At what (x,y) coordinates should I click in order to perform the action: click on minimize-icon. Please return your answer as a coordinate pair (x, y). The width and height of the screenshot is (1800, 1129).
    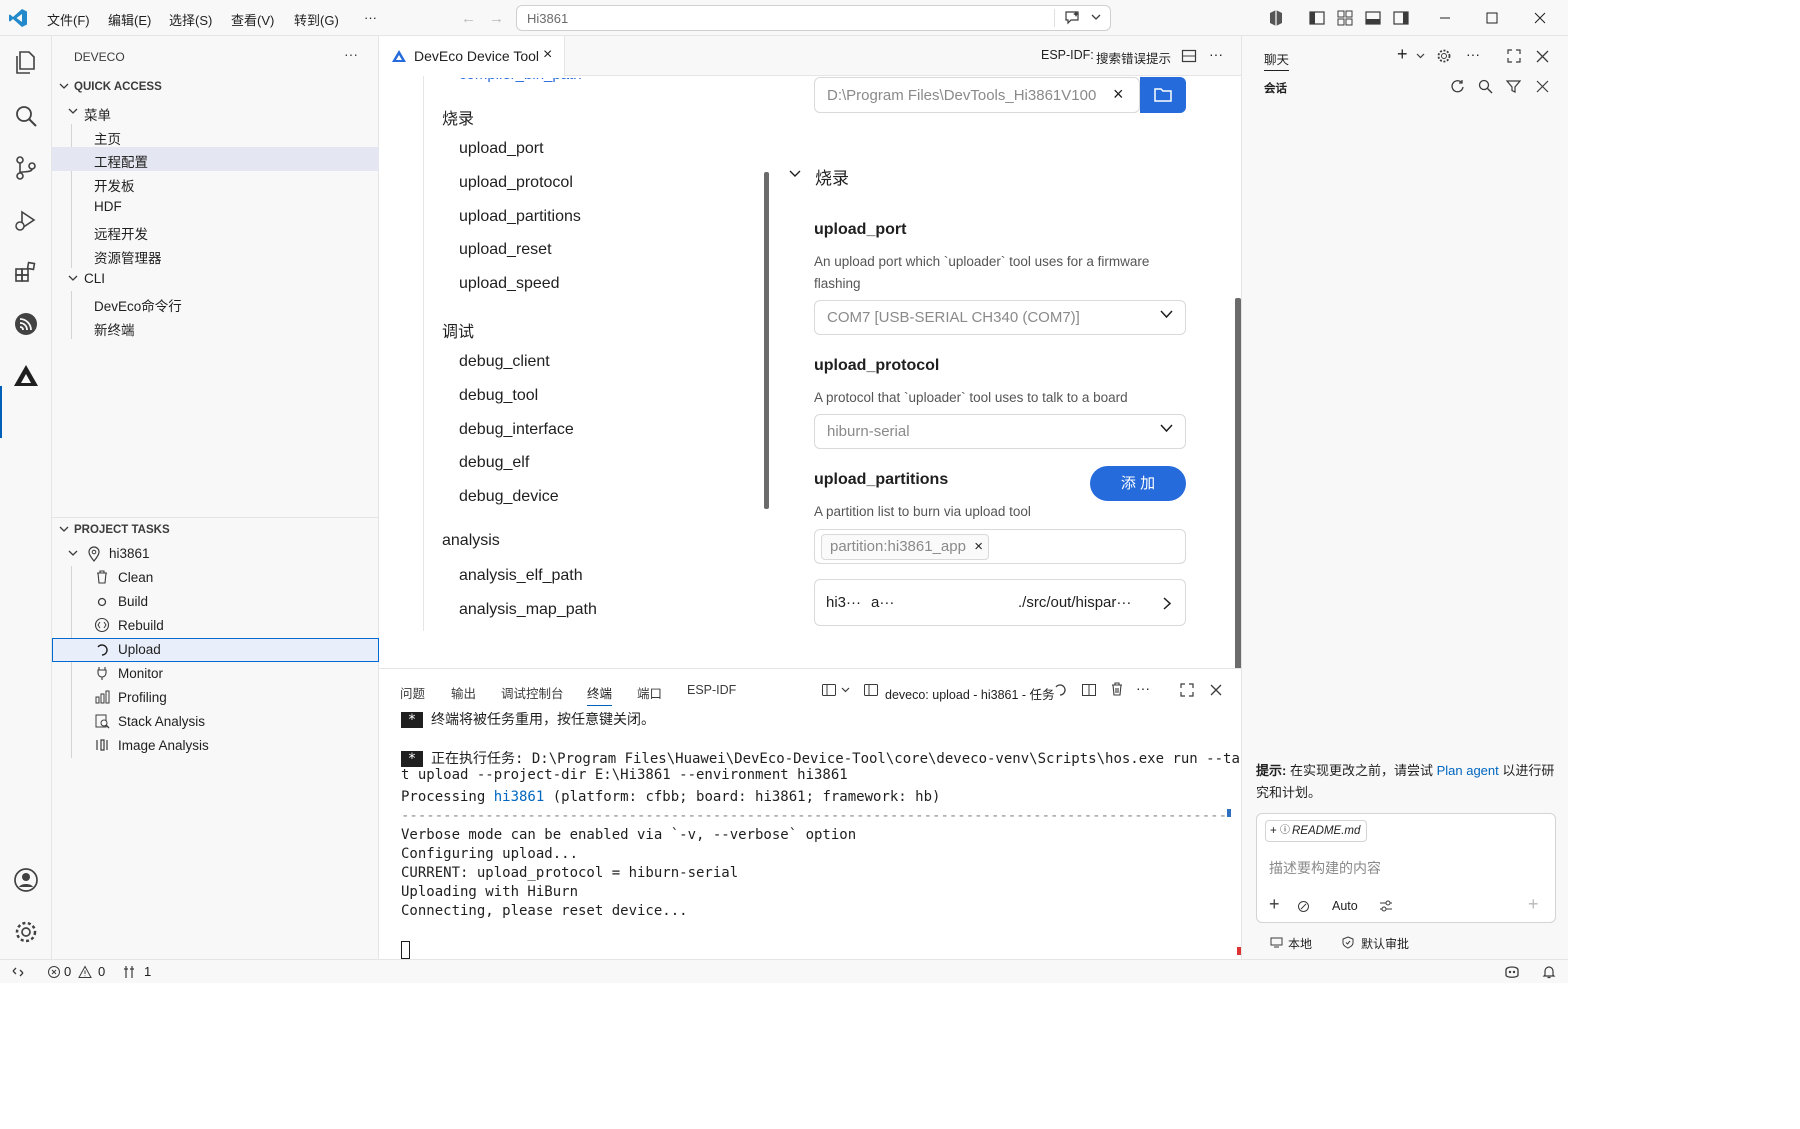
    Looking at the image, I should click on (1445, 18).